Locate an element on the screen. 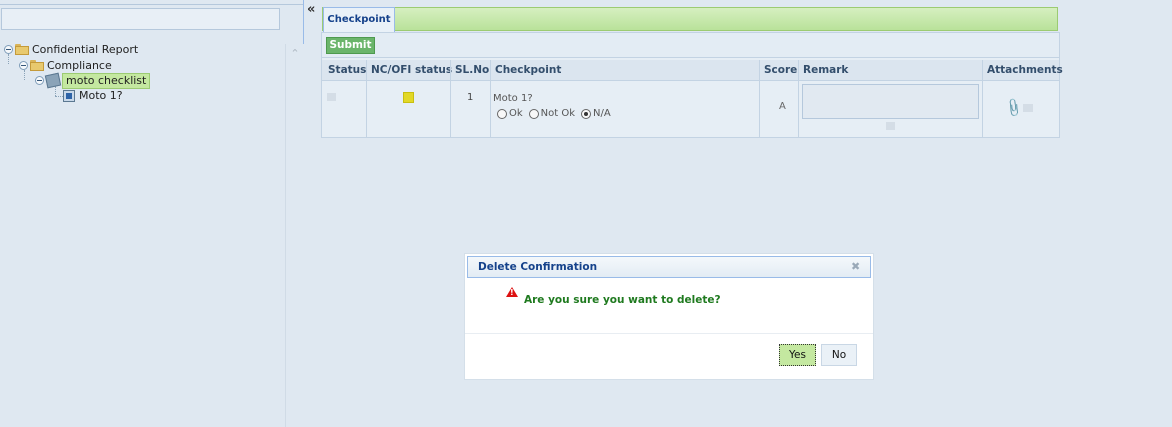  checkpoint-item-icon is located at coordinates (69, 95).